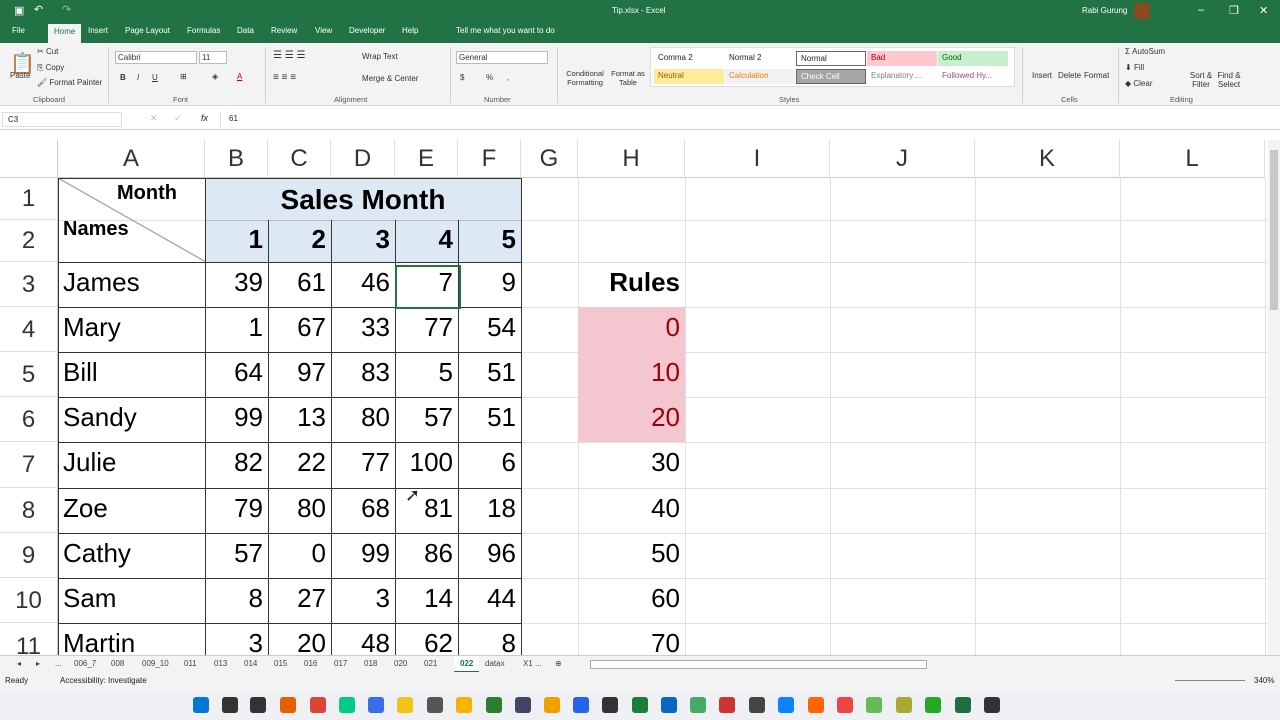 The height and width of the screenshot is (720, 1280). What do you see at coordinates (426, 641) in the screenshot?
I see `value-cell: 62` at bounding box center [426, 641].